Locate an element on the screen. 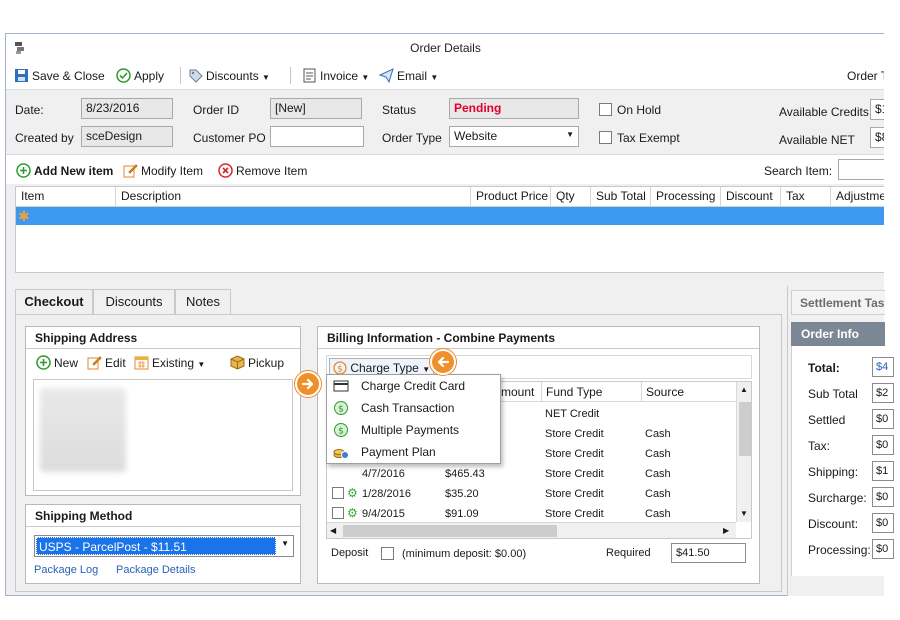 Image resolution: width=900 pixels, height=620 pixels. remove-circle-icon is located at coordinates (225, 170).